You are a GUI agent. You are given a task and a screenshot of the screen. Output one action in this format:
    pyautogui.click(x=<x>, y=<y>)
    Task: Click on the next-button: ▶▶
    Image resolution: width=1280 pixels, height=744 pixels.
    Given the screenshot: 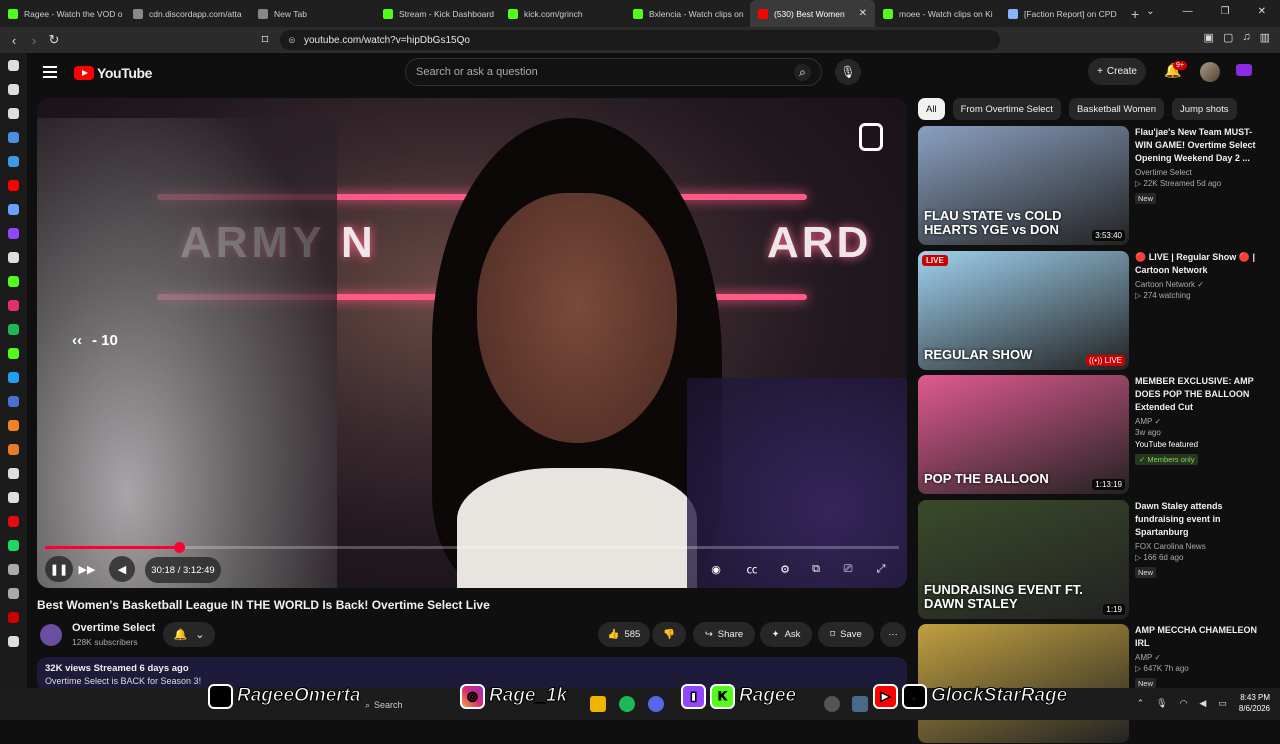 What is the action you would take?
    pyautogui.click(x=87, y=569)
    